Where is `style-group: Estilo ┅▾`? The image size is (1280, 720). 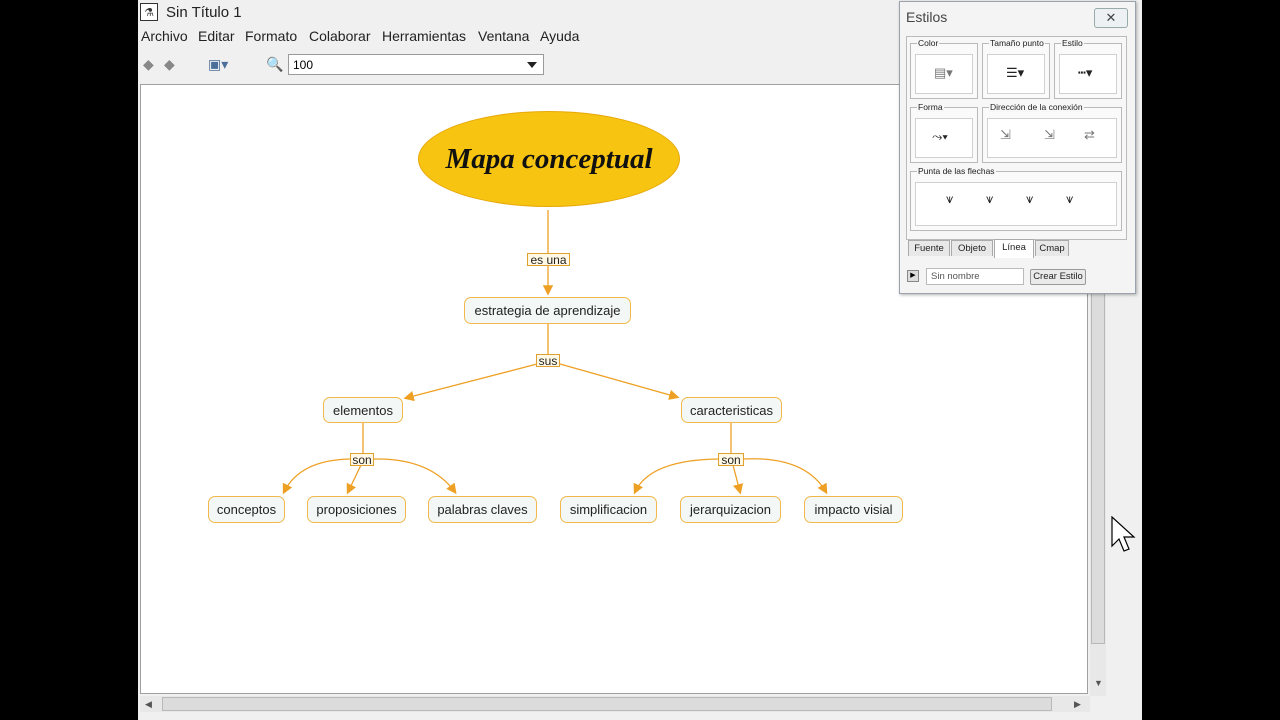 style-group: Estilo ┅▾ is located at coordinates (1088, 68).